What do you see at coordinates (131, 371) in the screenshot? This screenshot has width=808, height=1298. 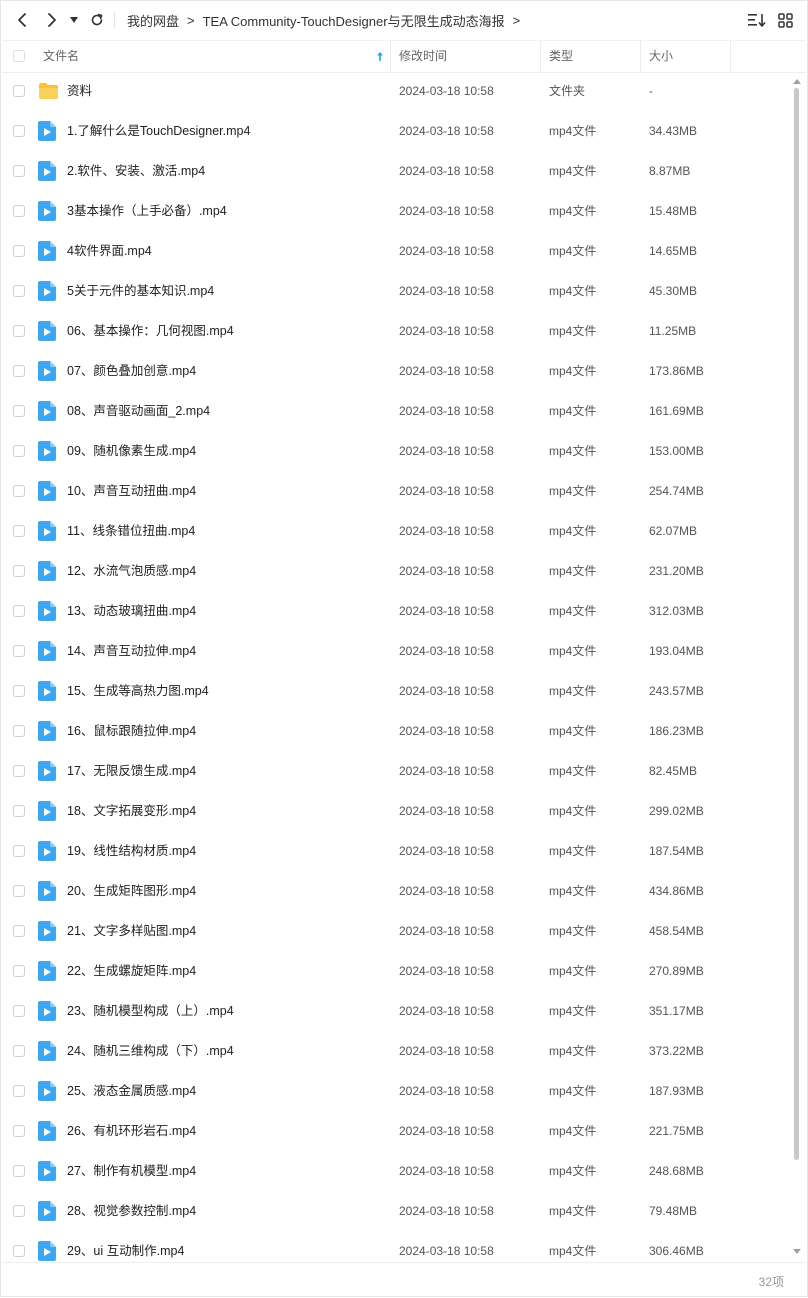 I see `file-name: 07、颜色叠加创意.mp4` at bounding box center [131, 371].